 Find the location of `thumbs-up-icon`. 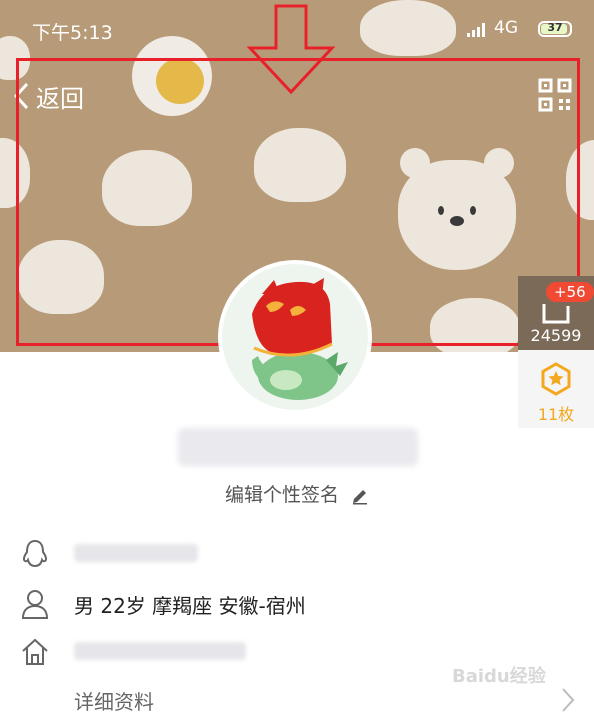

thumbs-up-icon is located at coordinates (556, 314).